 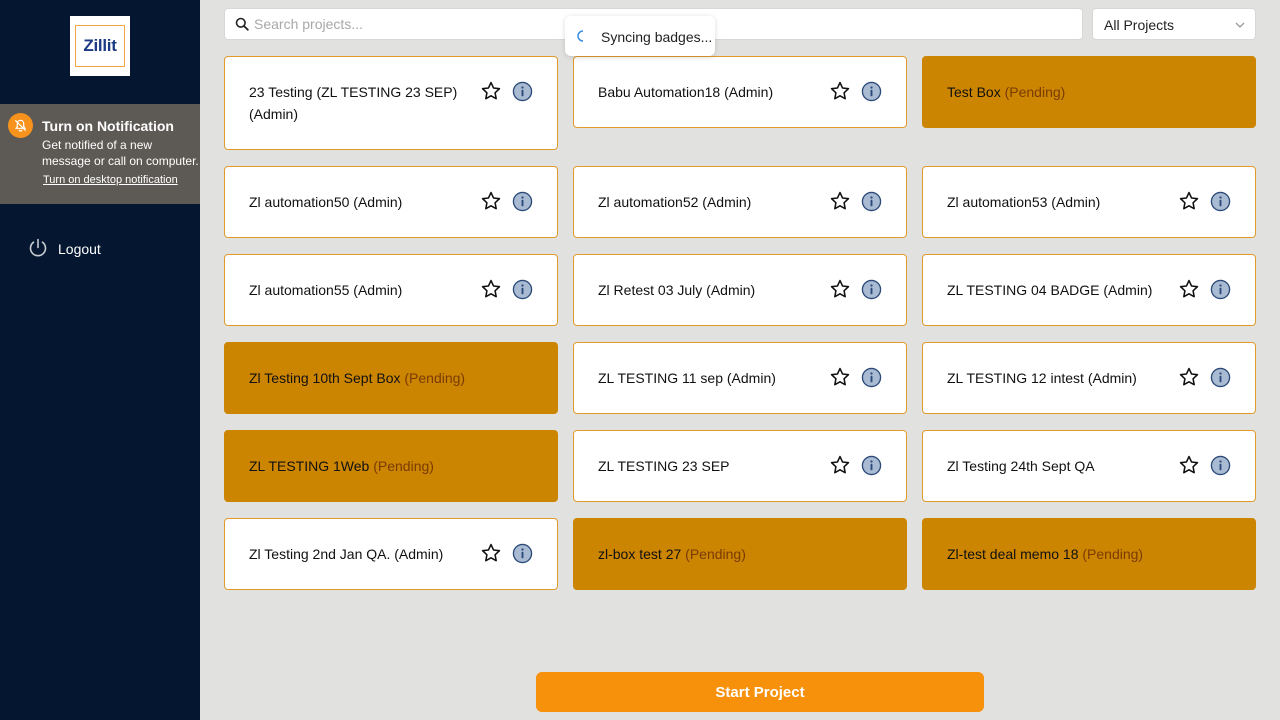 What do you see at coordinates (326, 290) in the screenshot?
I see `project-name-text: Zl automation55 (Admin)` at bounding box center [326, 290].